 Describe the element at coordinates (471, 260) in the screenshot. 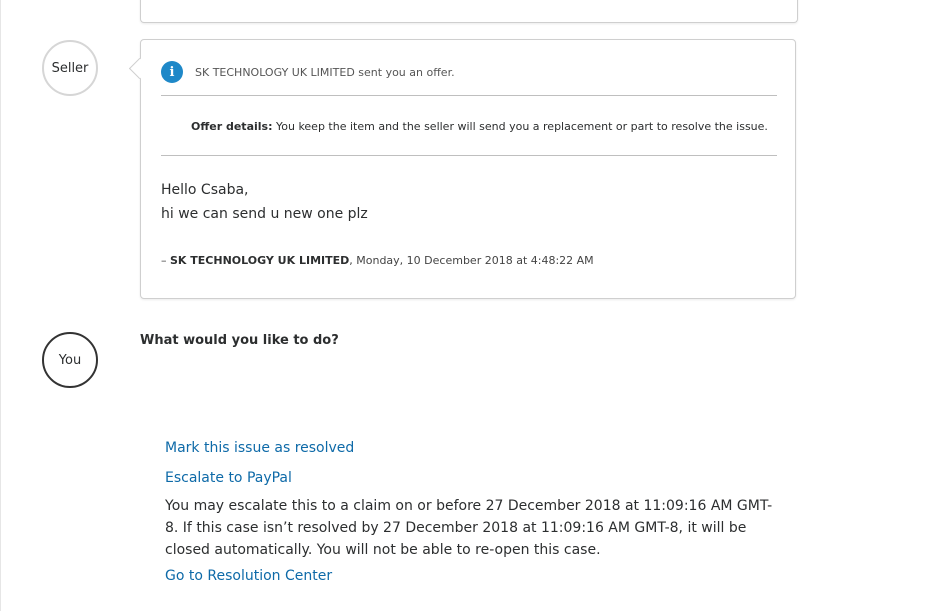

I see `signature-date: , Monday, 10 December 2018 at 4:48:22 AM` at that location.